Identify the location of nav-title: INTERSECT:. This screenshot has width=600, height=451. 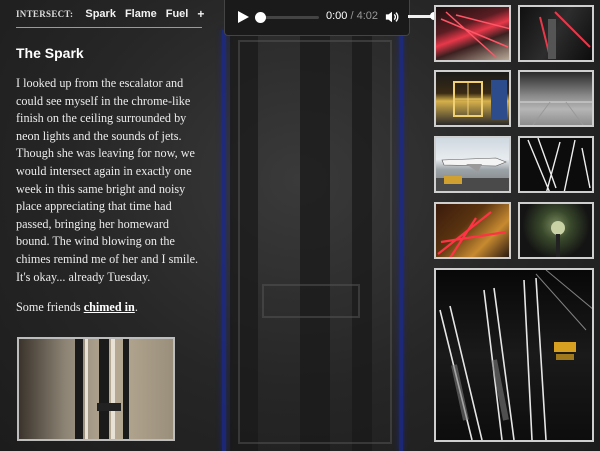
(45, 14).